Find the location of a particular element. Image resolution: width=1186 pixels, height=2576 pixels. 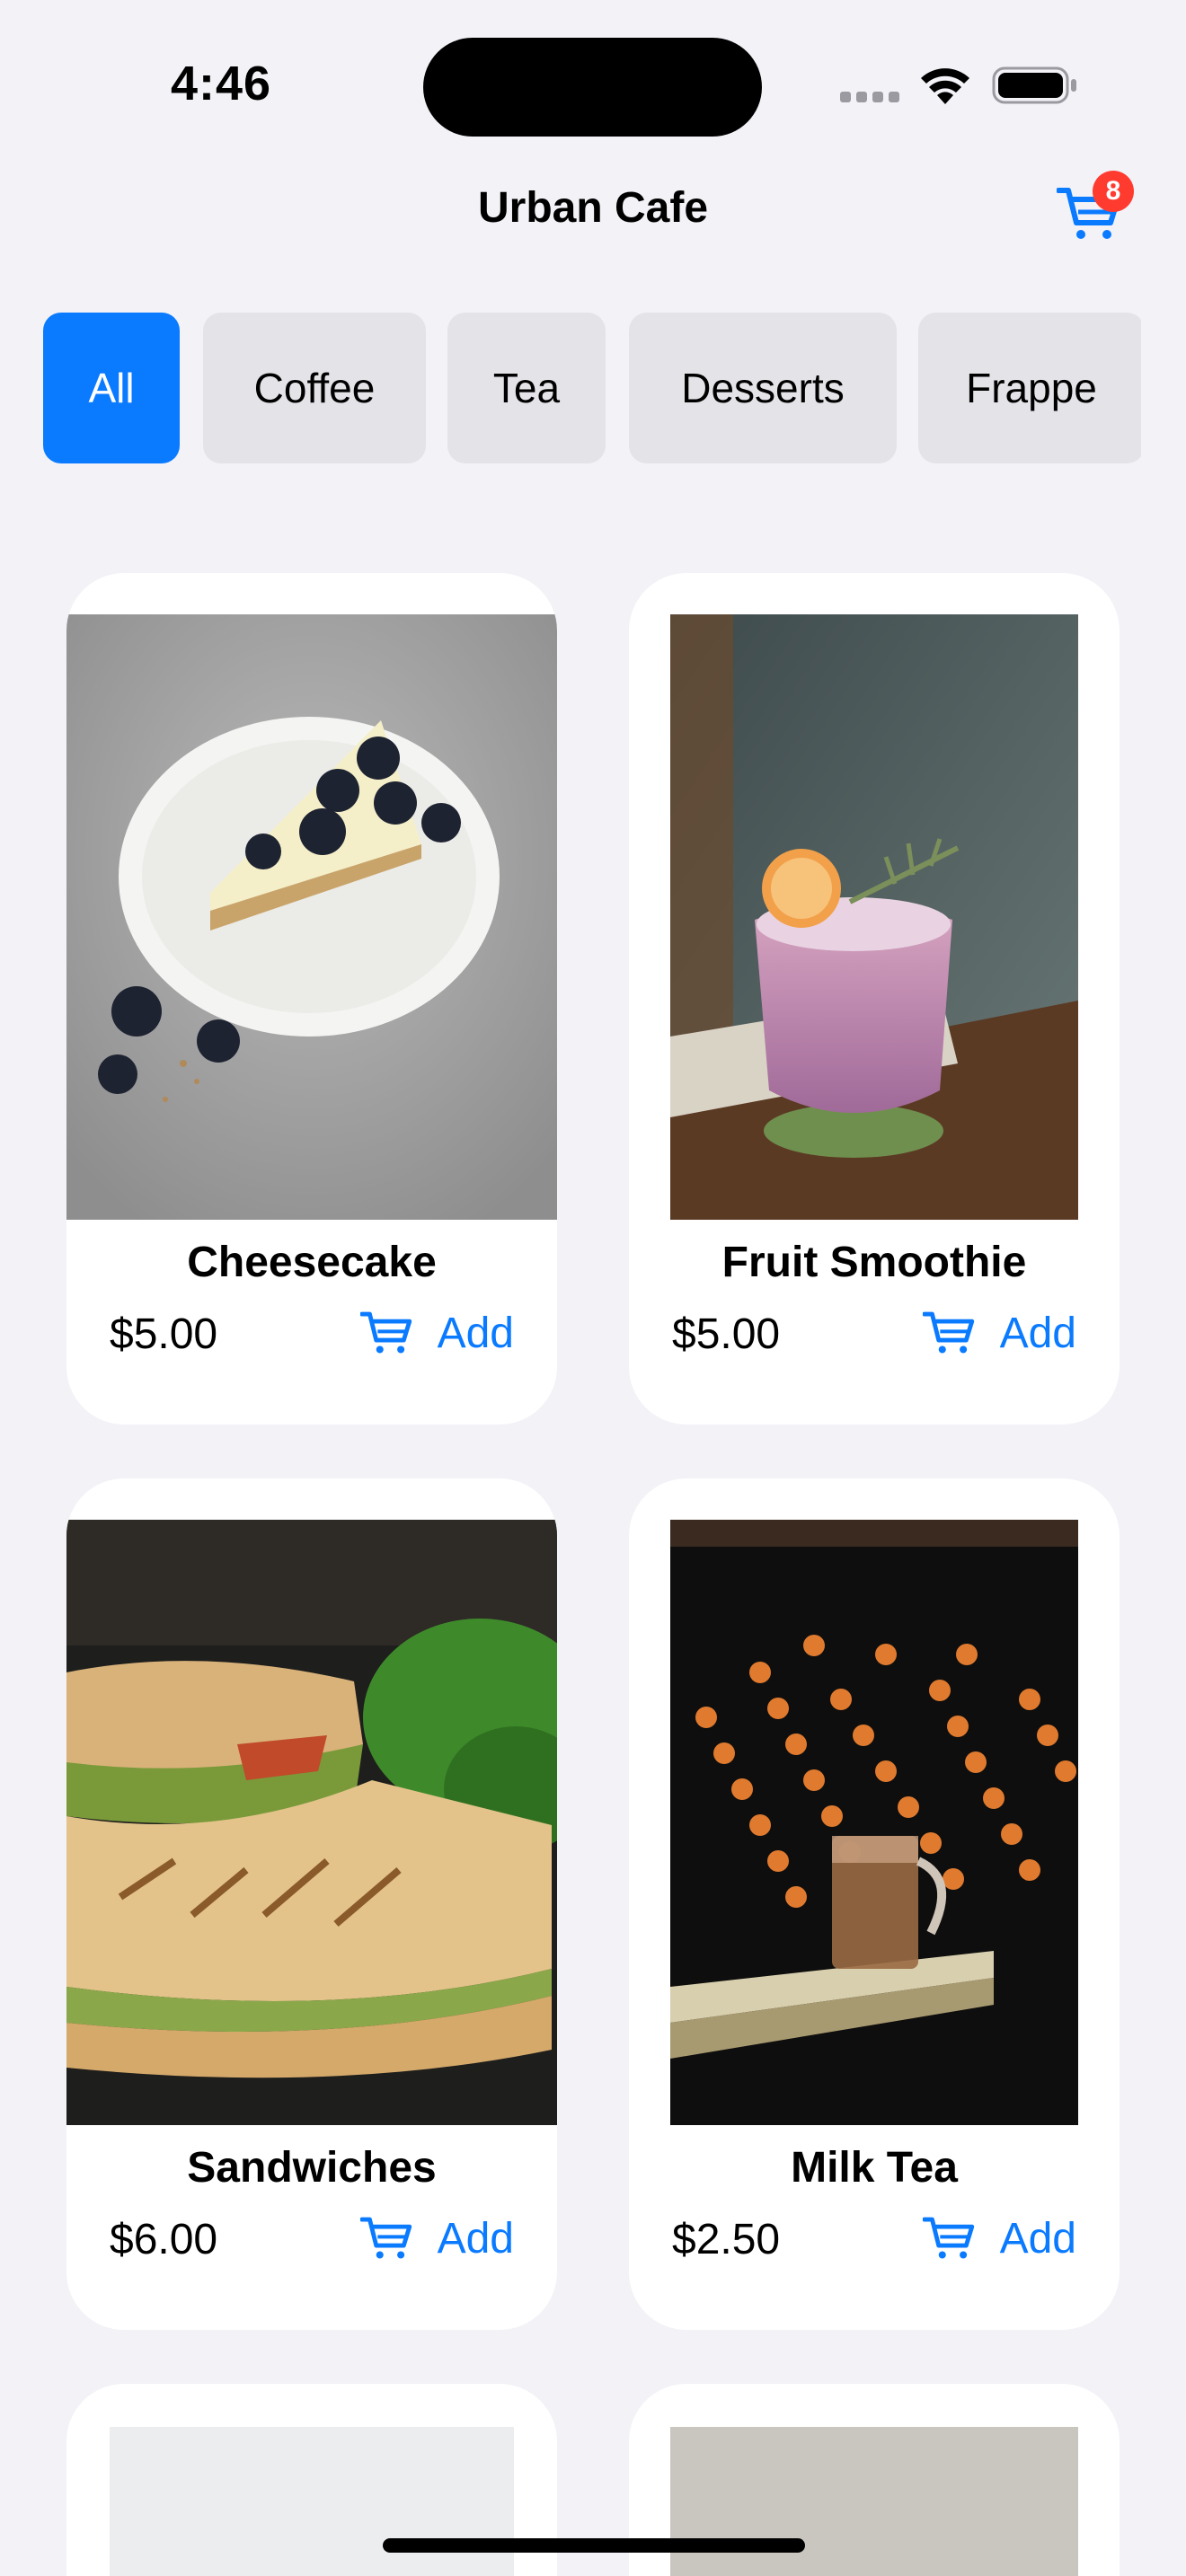

product-name: Sandwiches is located at coordinates (312, 2168).